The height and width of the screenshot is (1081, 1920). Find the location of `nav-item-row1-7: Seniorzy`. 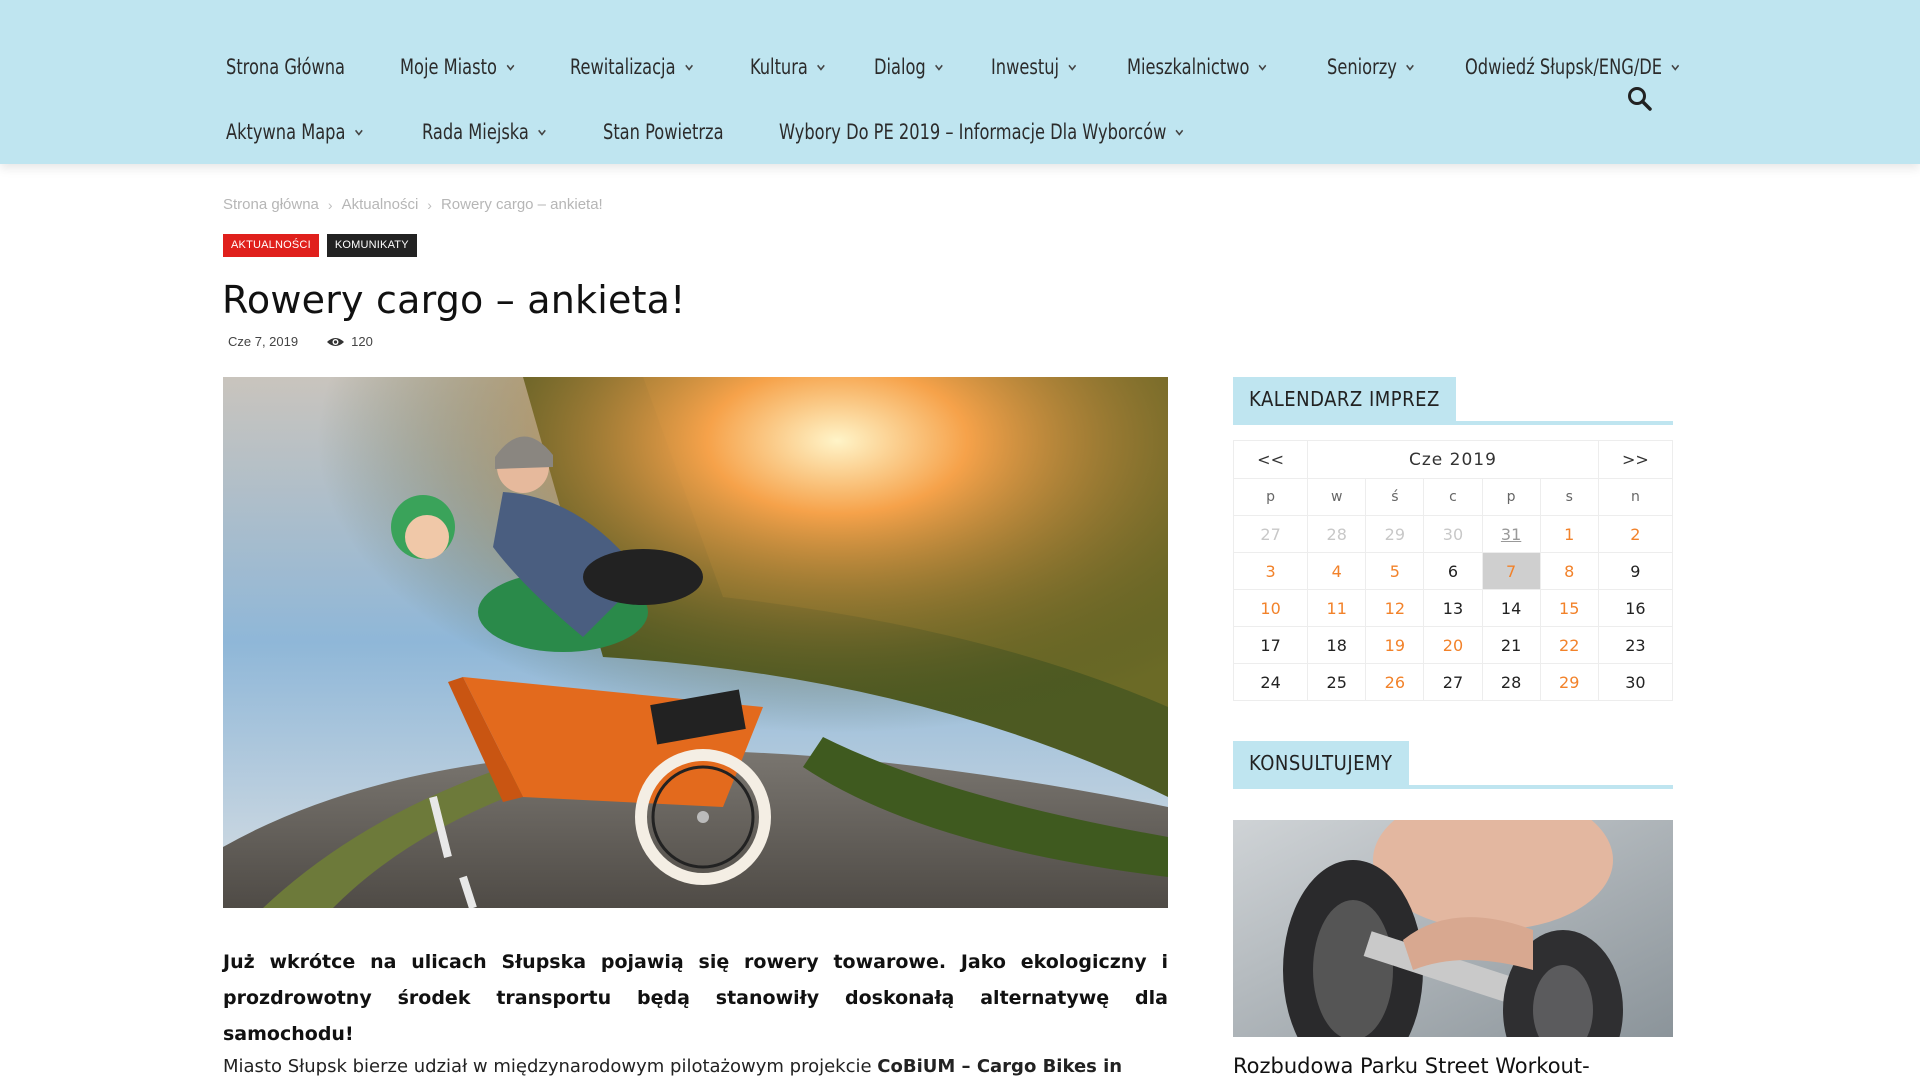

nav-item-row1-7: Seniorzy is located at coordinates (1371, 67).